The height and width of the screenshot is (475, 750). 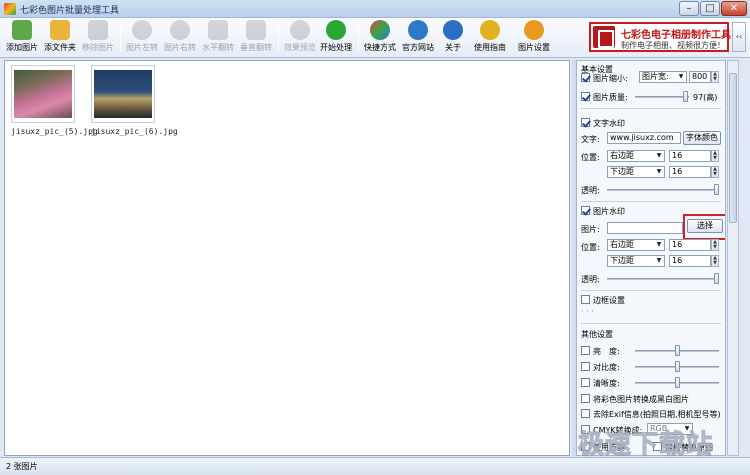 What do you see at coordinates (606, 351) in the screenshot?
I see `brightness-label: 亮 度:` at bounding box center [606, 351].